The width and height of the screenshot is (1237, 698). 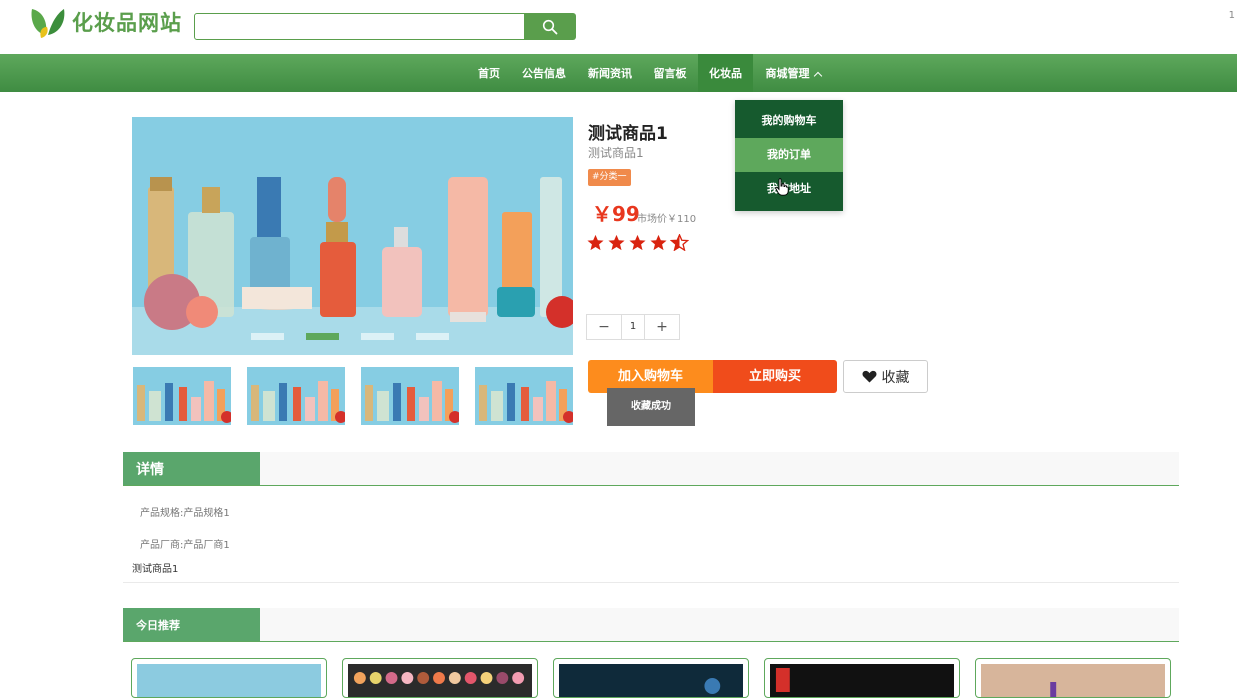 I want to click on star-half-icon, so click(x=679, y=242).